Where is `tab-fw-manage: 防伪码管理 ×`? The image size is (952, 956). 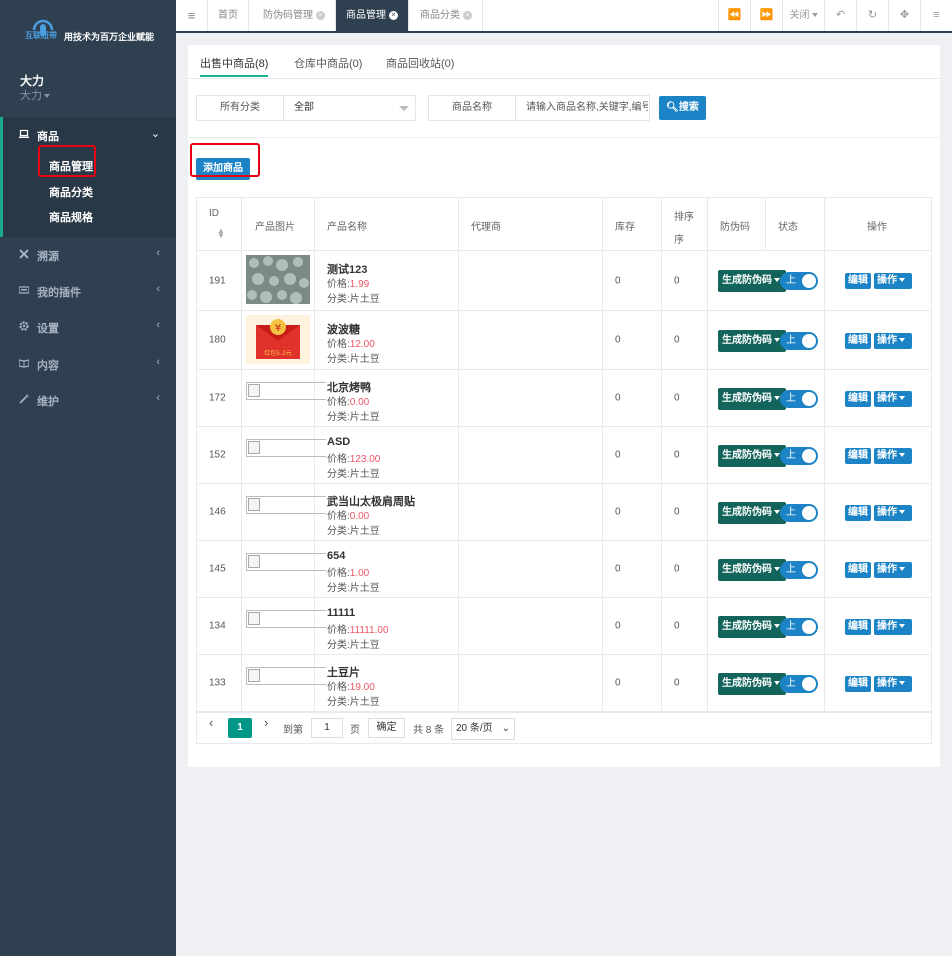 tab-fw-manage: 防伪码管理 × is located at coordinates (294, 15).